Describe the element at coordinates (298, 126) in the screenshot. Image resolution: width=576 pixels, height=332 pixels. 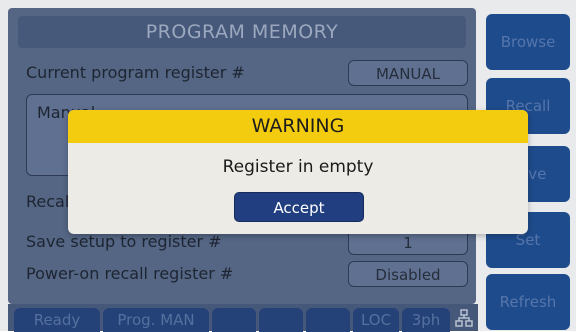
I see `warning-title: WARNING` at that location.